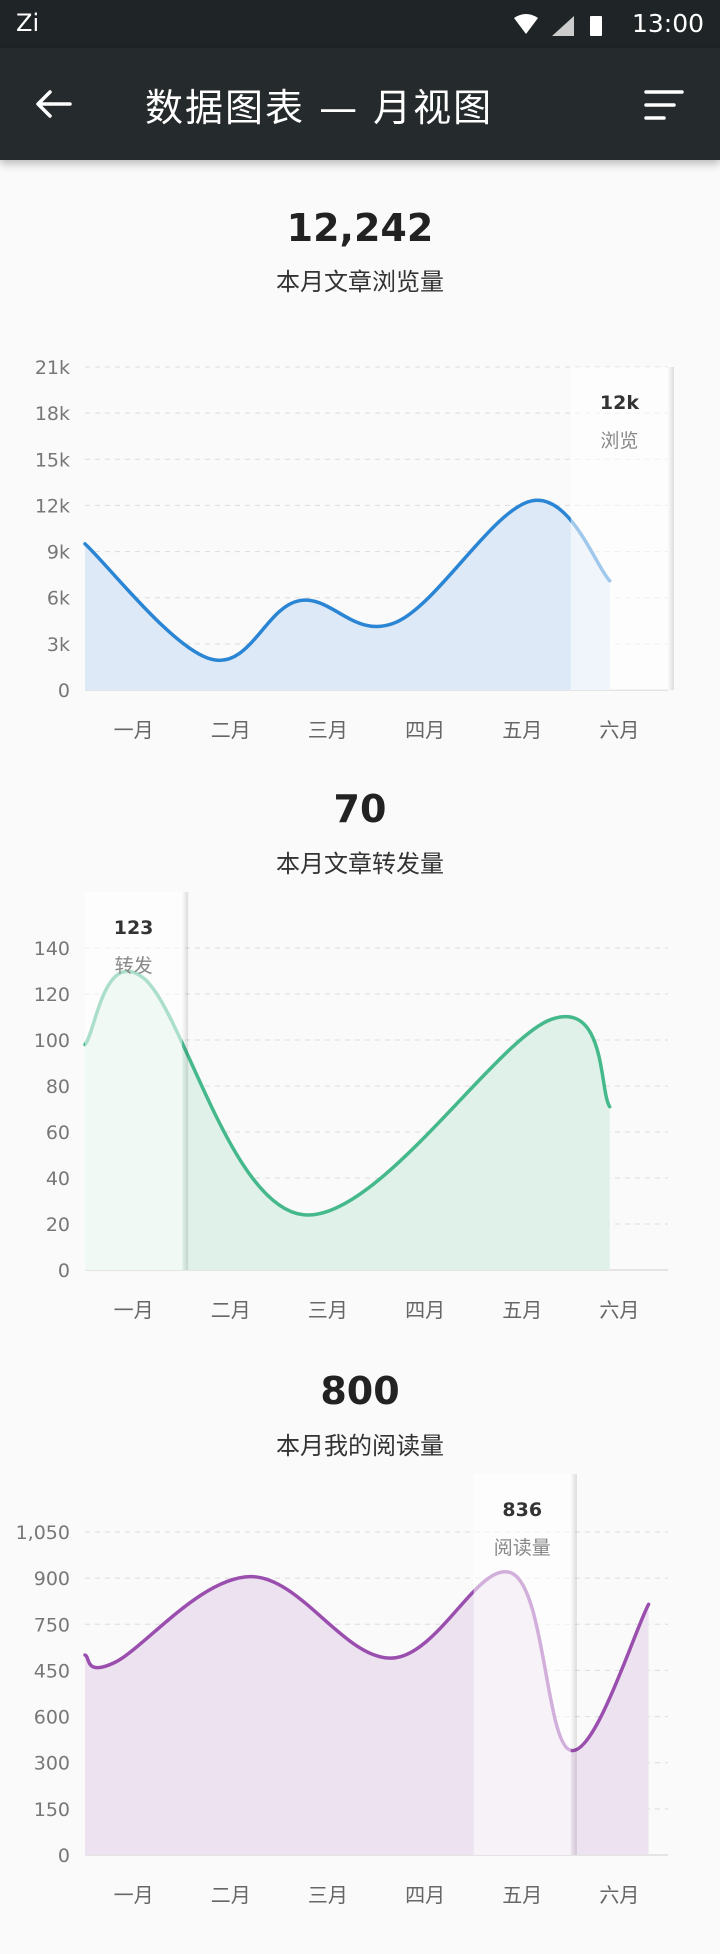 The width and height of the screenshot is (720, 1954). What do you see at coordinates (52, 1041) in the screenshot?
I see `y-tick-label: 100` at bounding box center [52, 1041].